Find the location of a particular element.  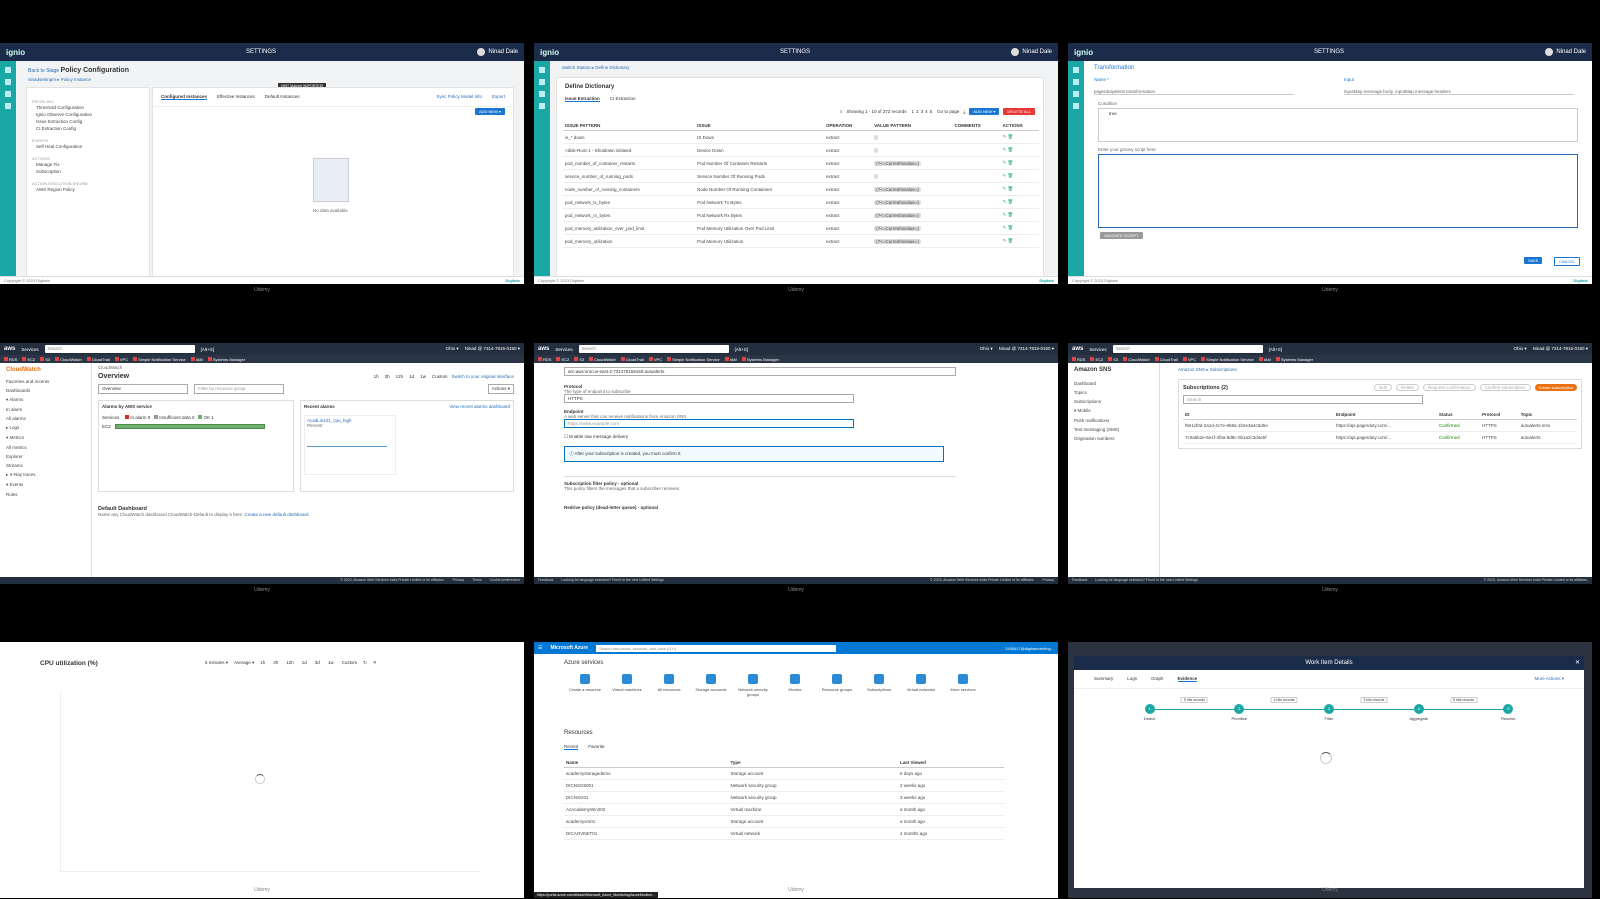

create-subscription-button: Create subscription is located at coordinates (1555, 387).